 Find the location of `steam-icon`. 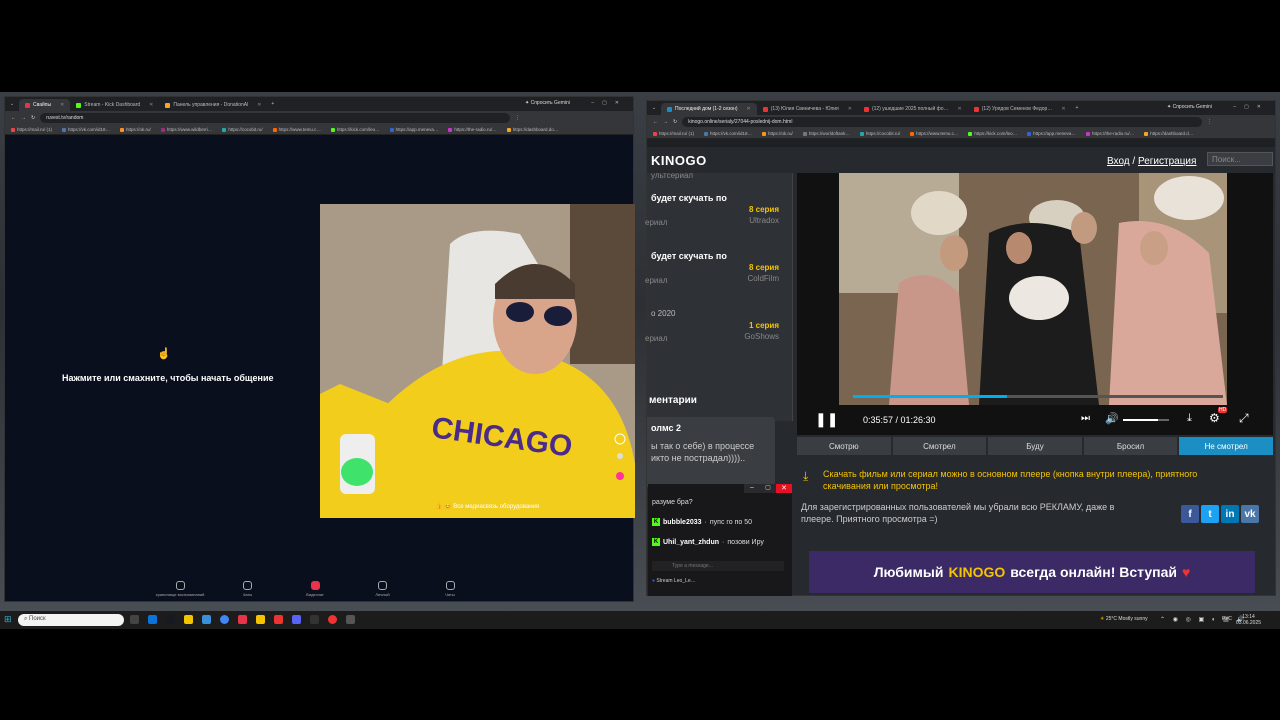

steam-icon is located at coordinates (170, 619).